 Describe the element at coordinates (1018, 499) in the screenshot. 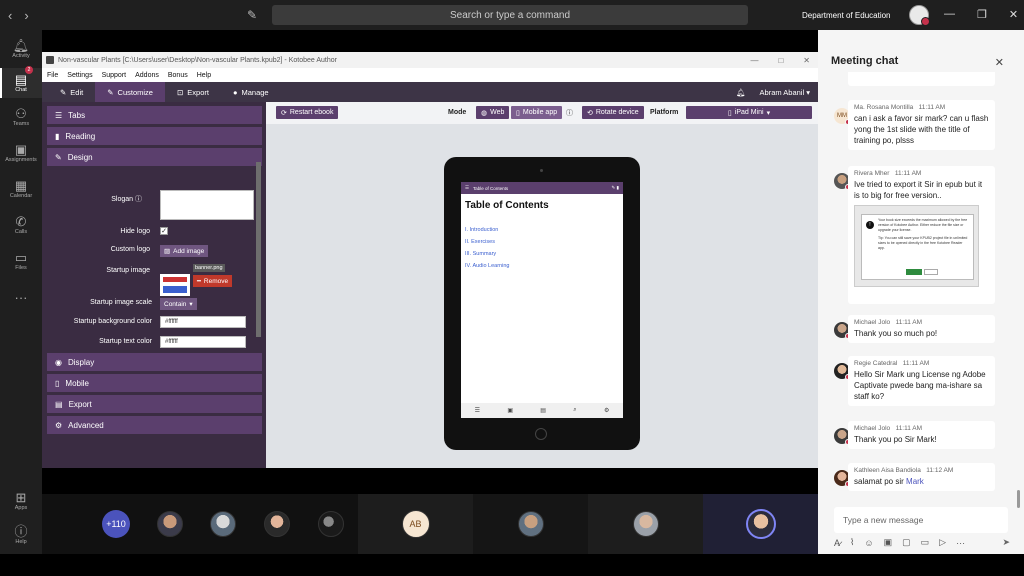

I see `chat-scrollbar` at that location.